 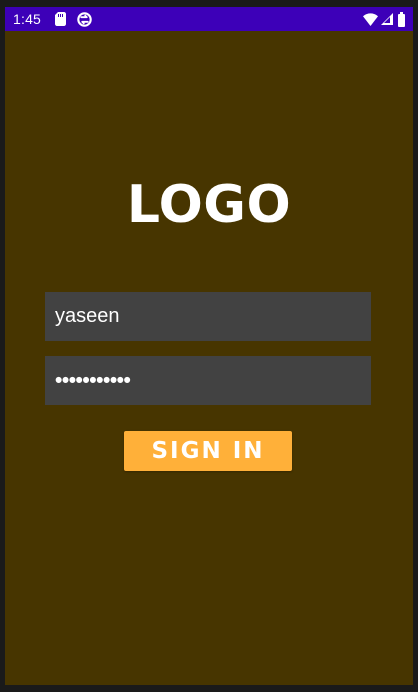 I want to click on battery-icon, so click(x=401, y=19).